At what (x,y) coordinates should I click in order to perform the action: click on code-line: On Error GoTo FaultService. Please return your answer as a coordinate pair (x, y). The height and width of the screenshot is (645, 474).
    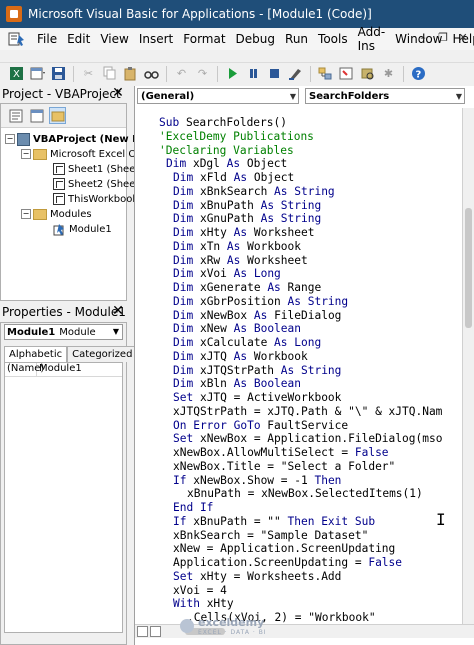
    Looking at the image, I should click on (260, 426).